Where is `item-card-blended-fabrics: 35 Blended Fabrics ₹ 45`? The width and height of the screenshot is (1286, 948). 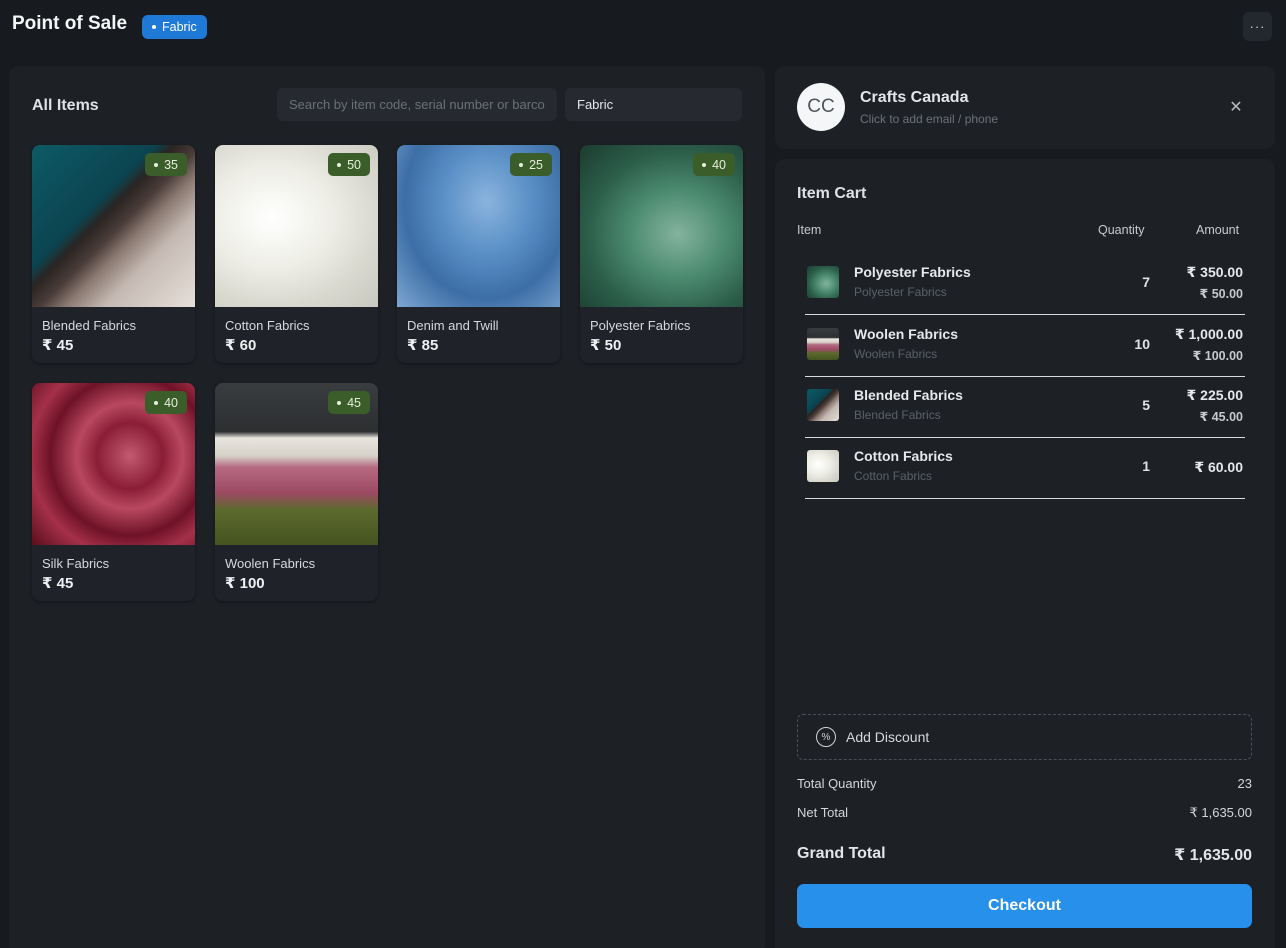 item-card-blended-fabrics: 35 Blended Fabrics ₹ 45 is located at coordinates (113, 254).